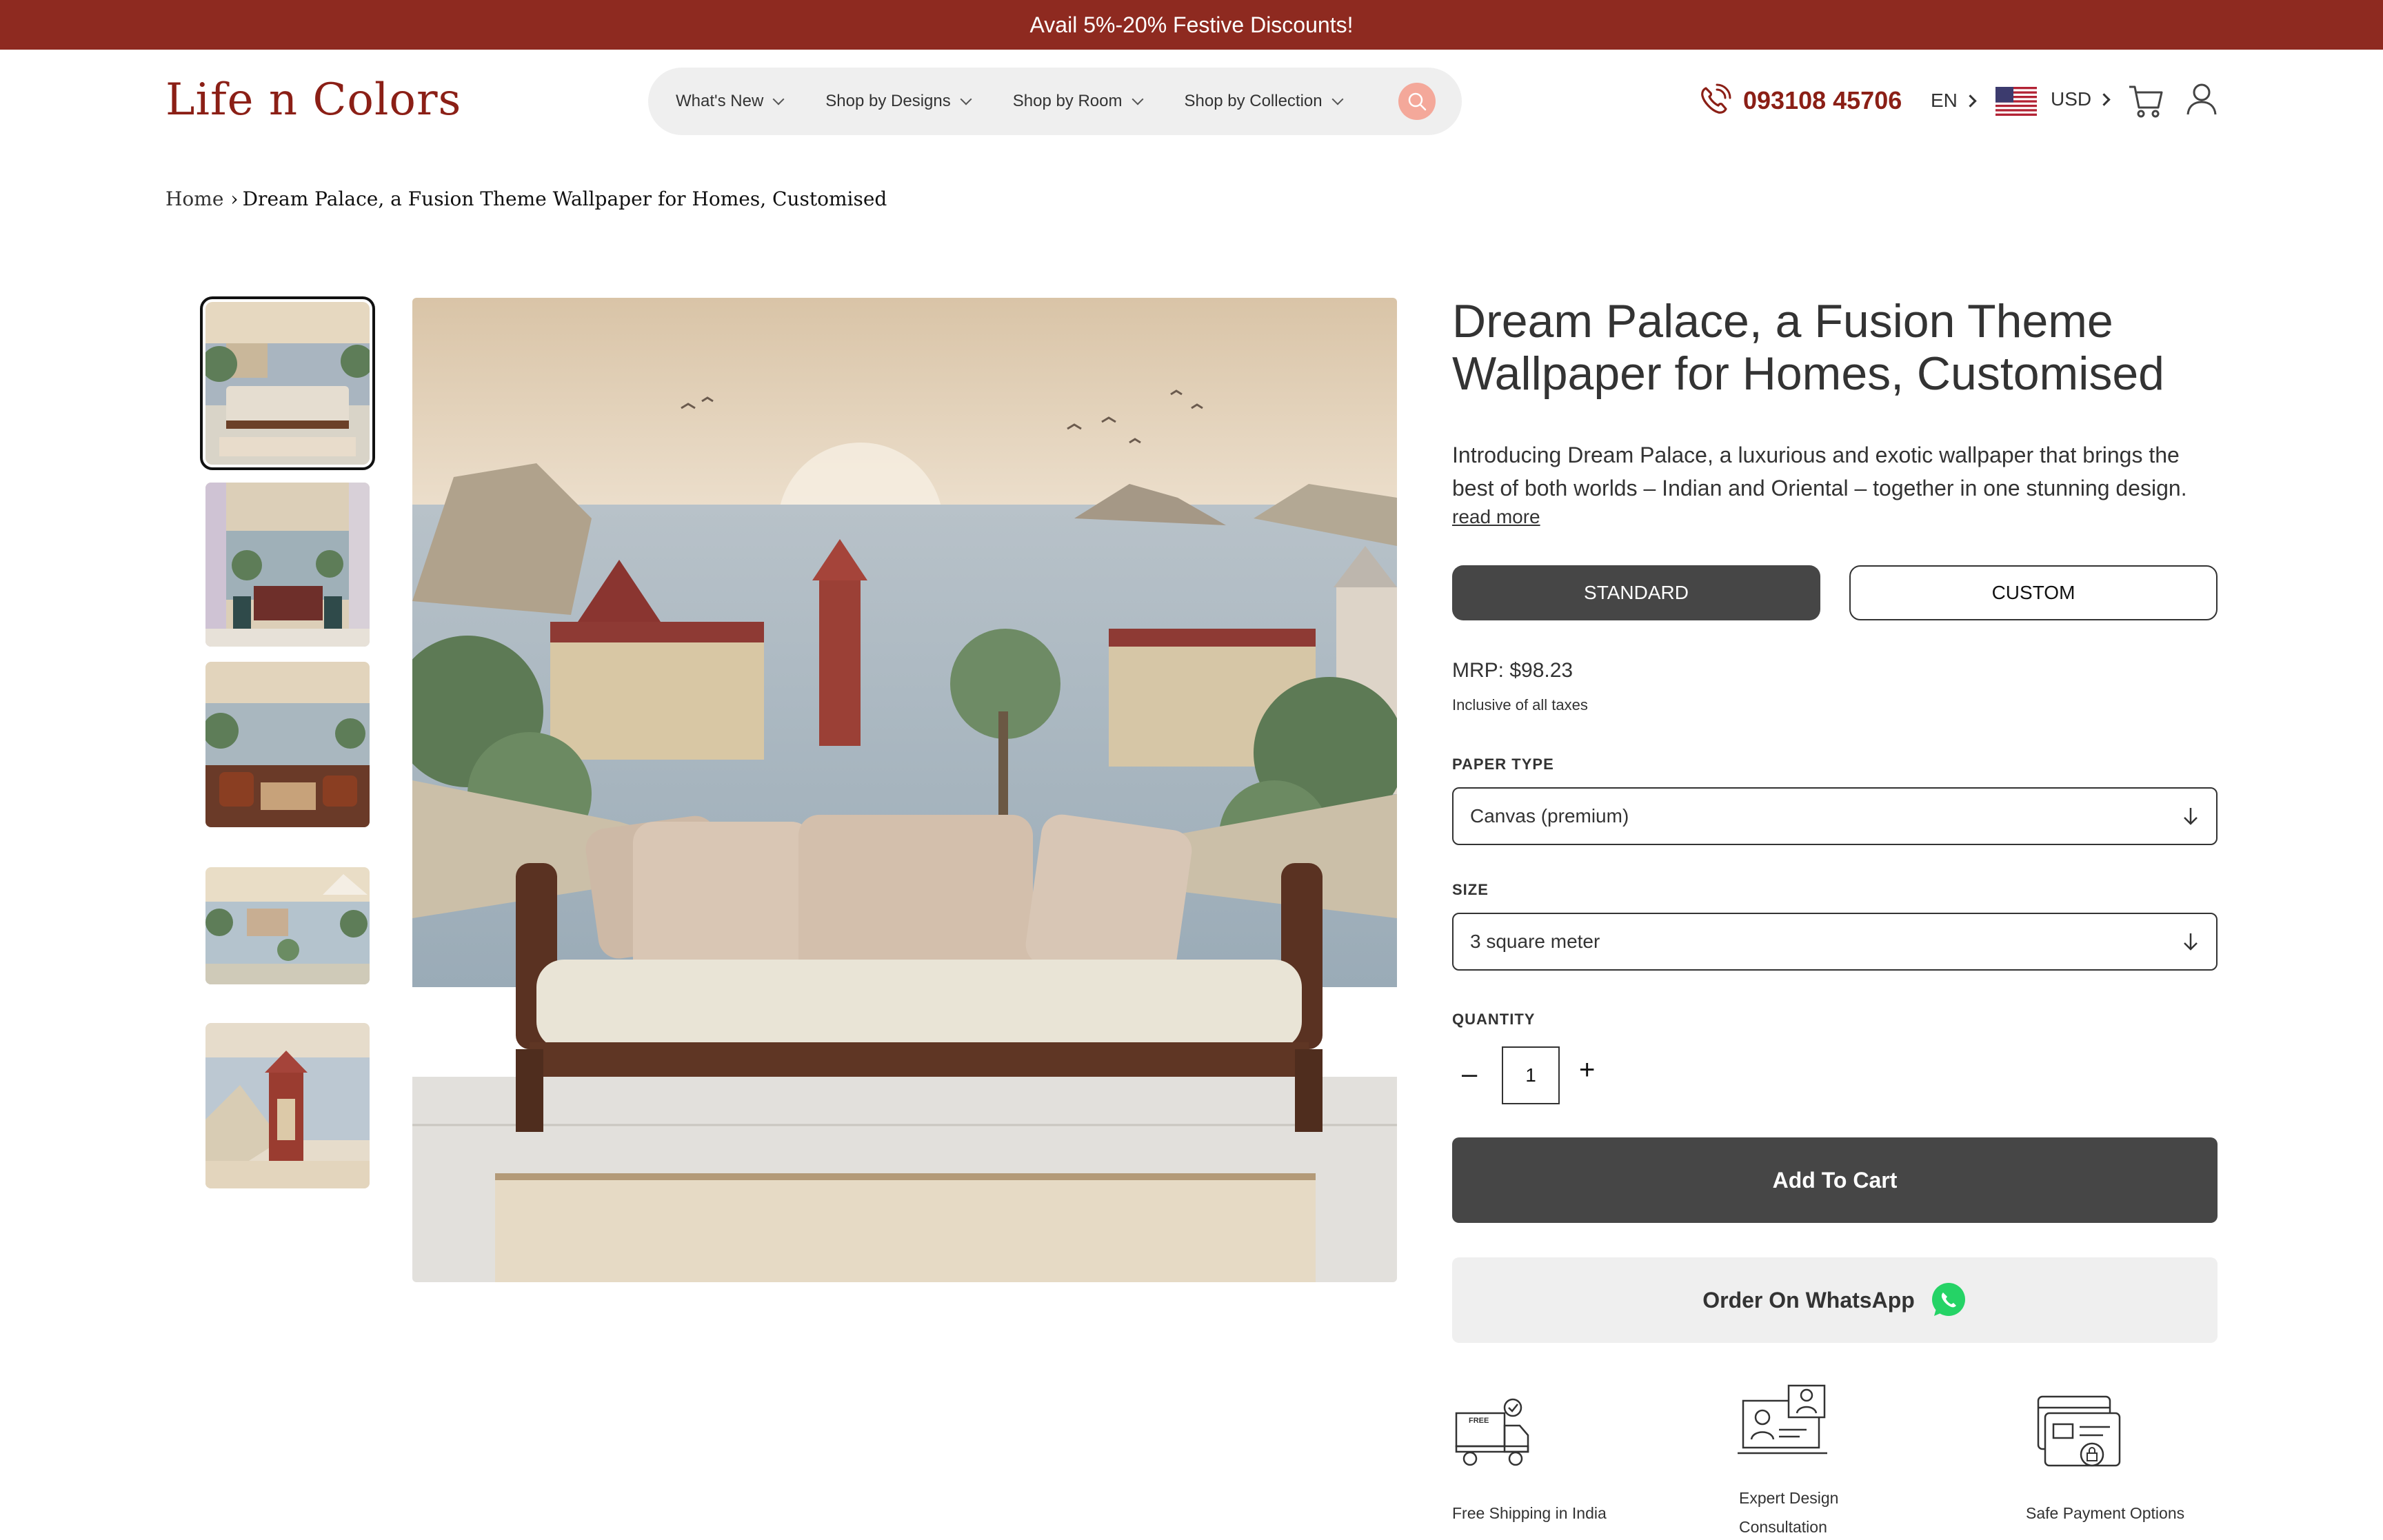 Image resolution: width=2383 pixels, height=1540 pixels. What do you see at coordinates (1067, 101) in the screenshot?
I see `nav-shop-by-room-label: Shop by Room` at bounding box center [1067, 101].